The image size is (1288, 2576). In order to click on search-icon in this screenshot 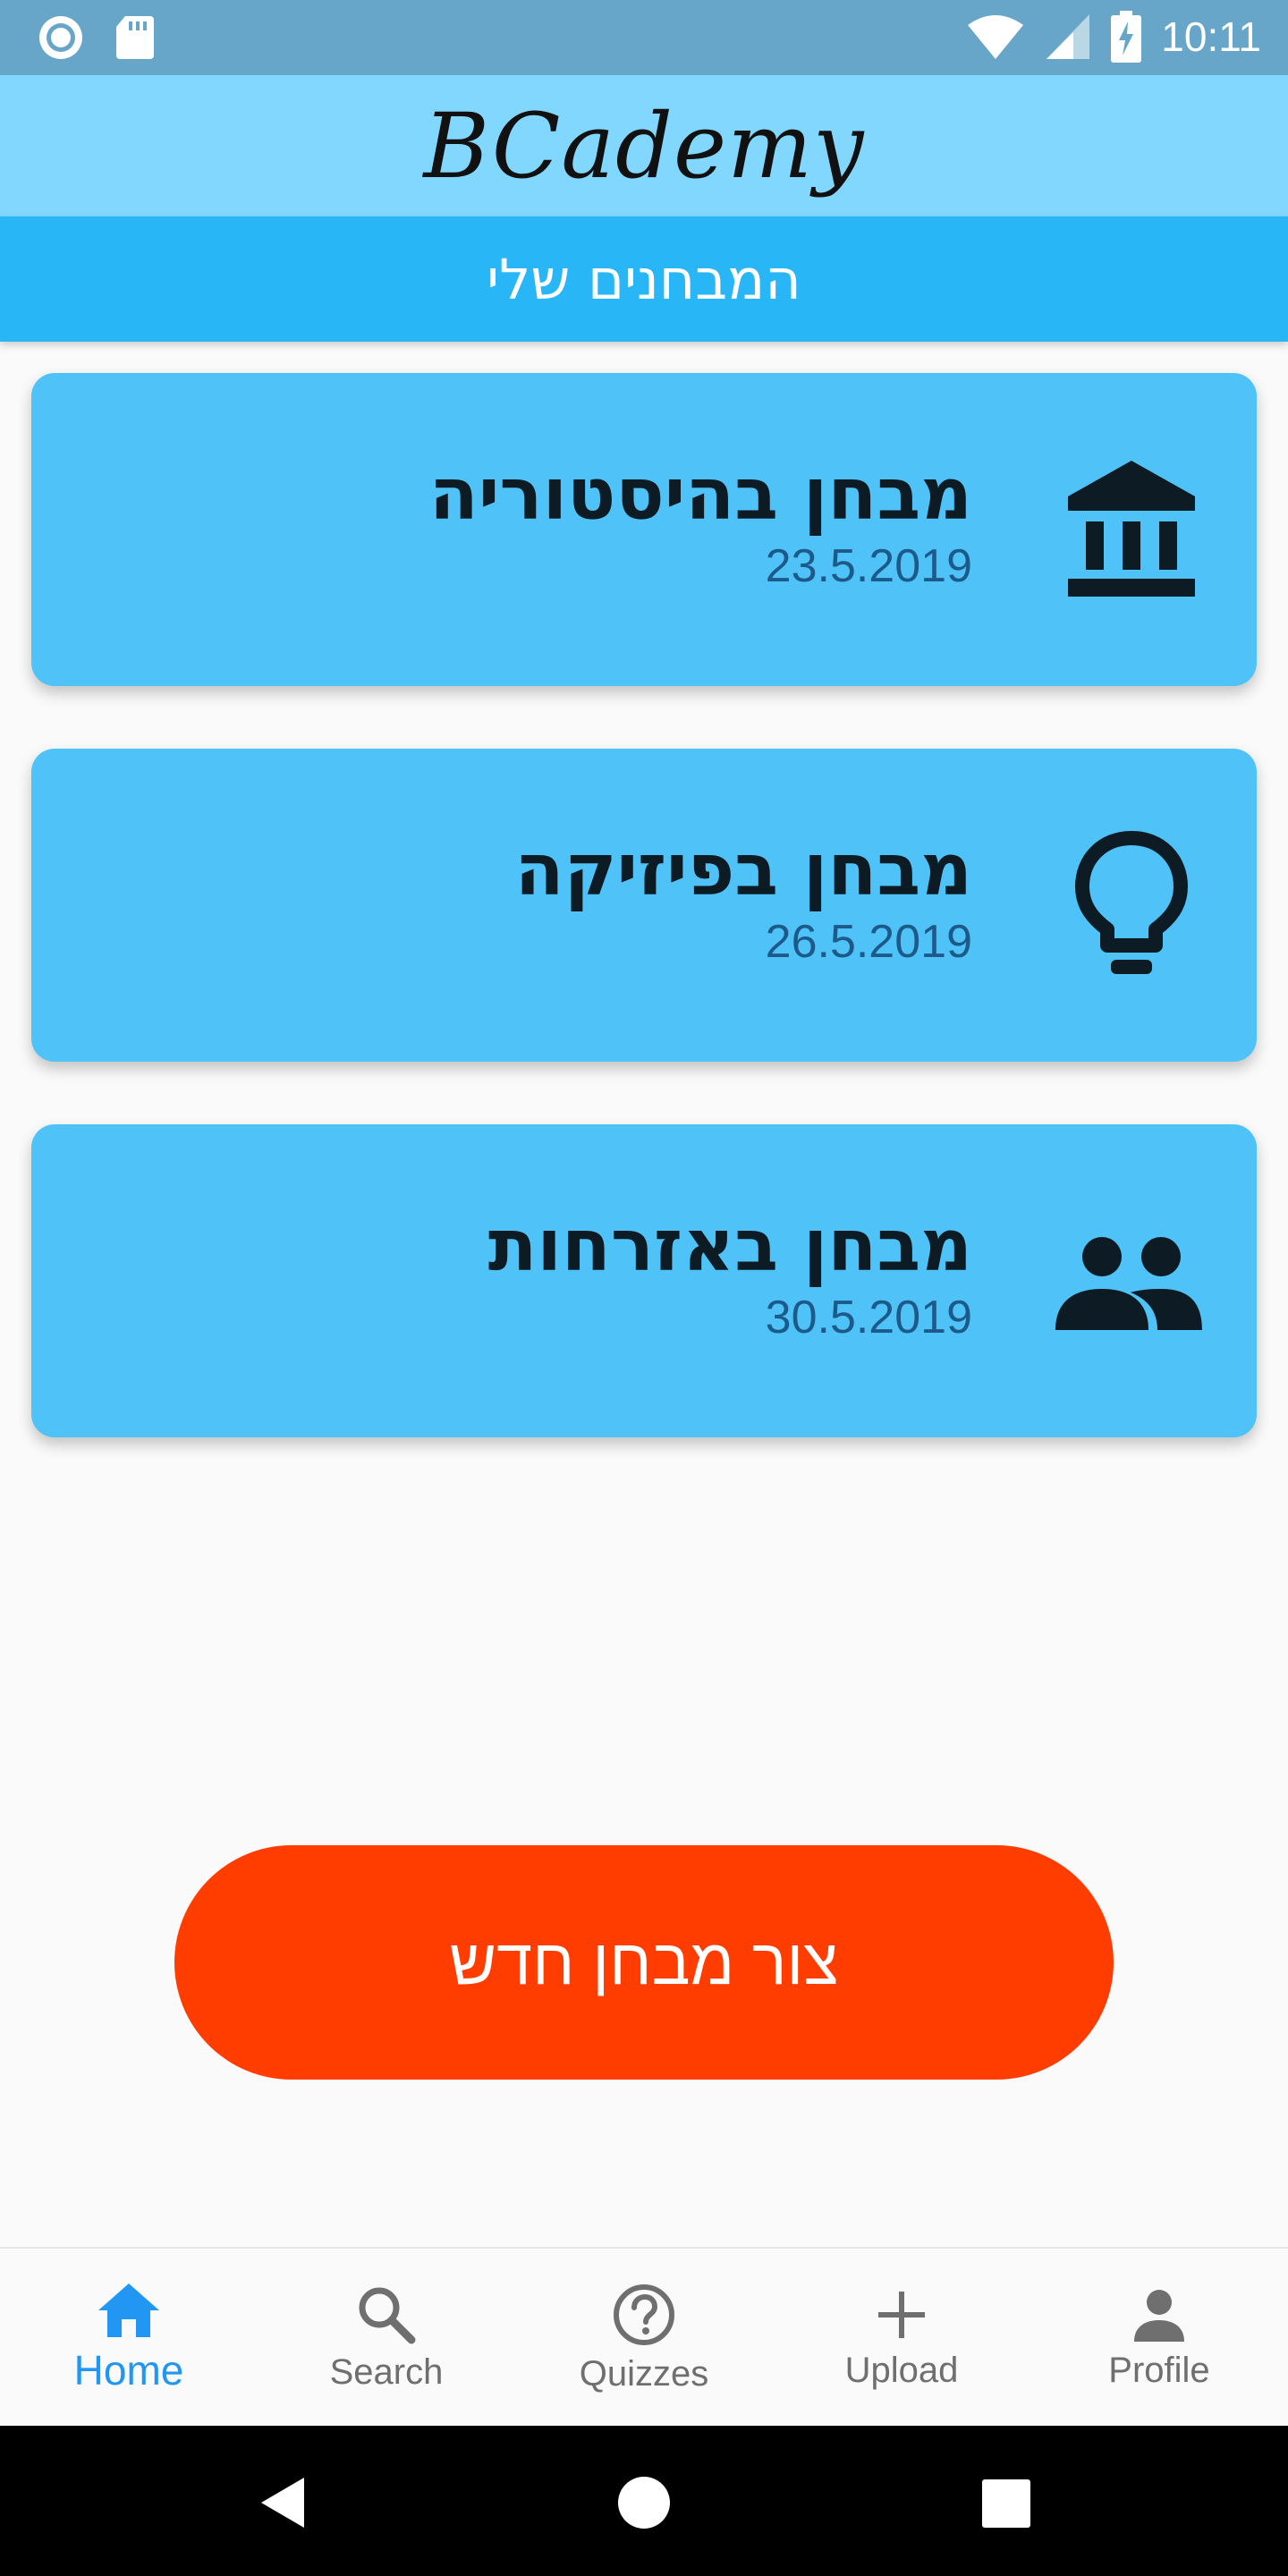, I will do `click(387, 2315)`.